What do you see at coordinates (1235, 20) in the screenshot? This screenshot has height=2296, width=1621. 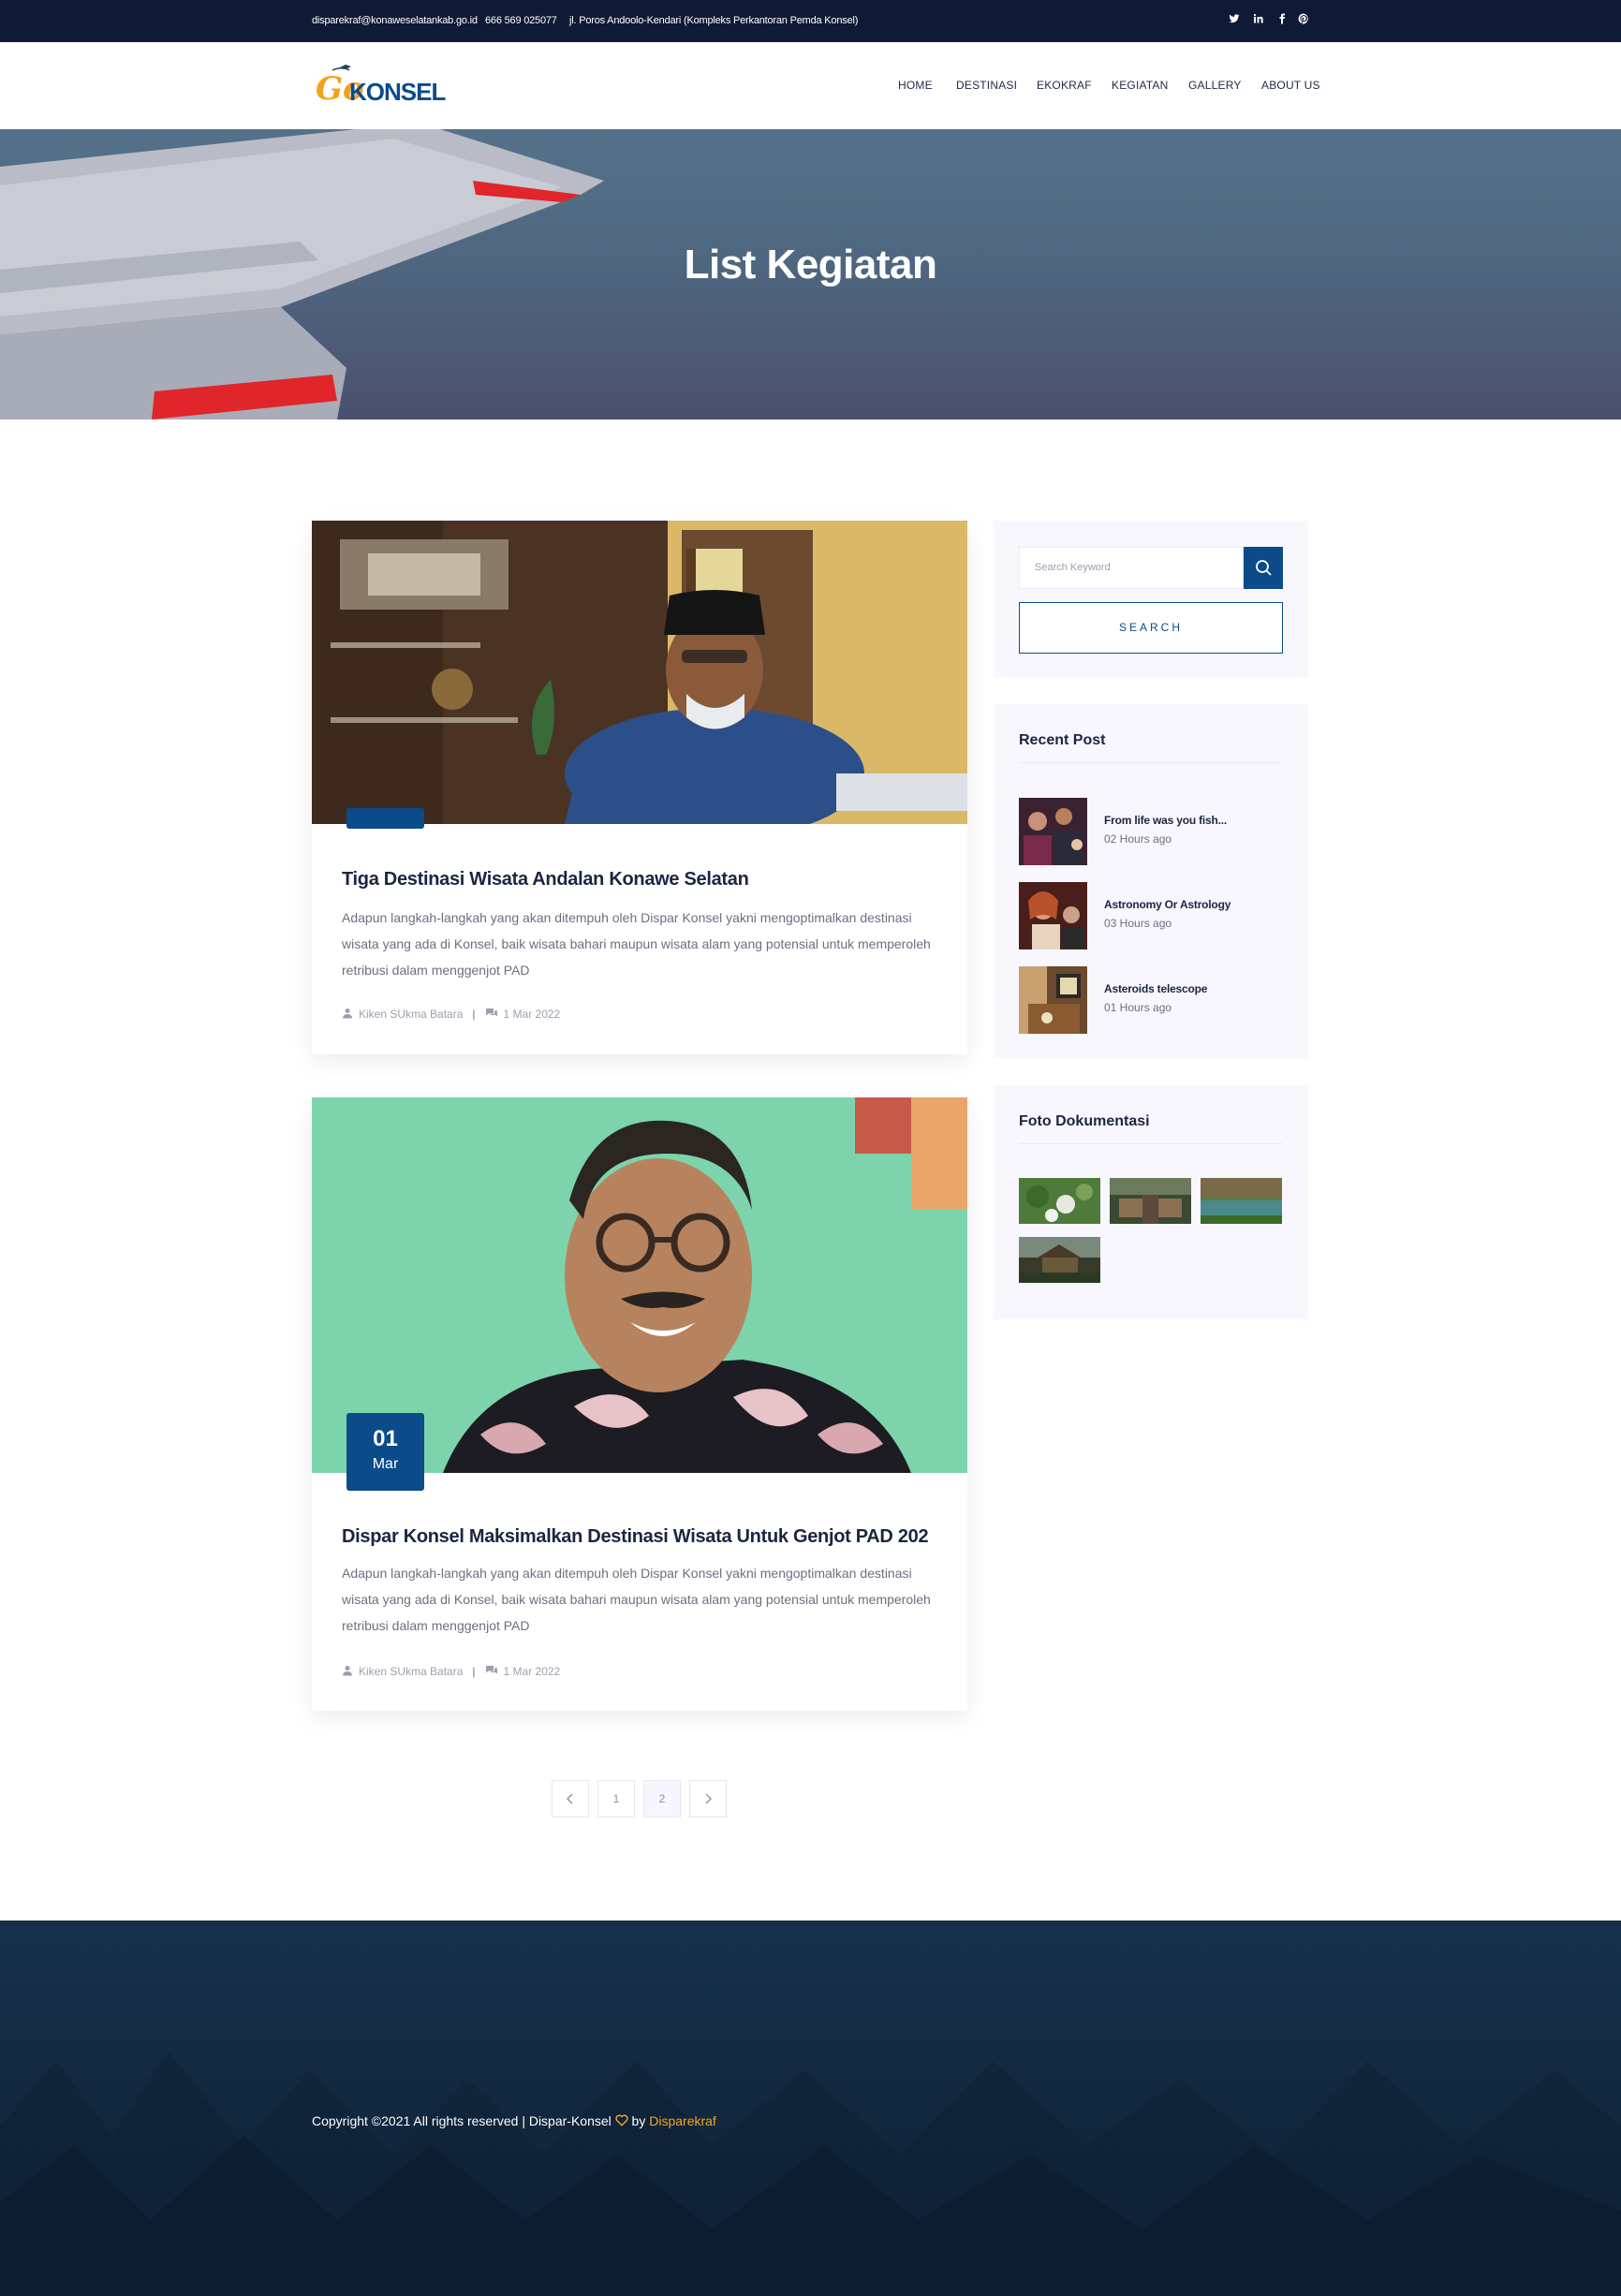 I see `twitter-icon` at bounding box center [1235, 20].